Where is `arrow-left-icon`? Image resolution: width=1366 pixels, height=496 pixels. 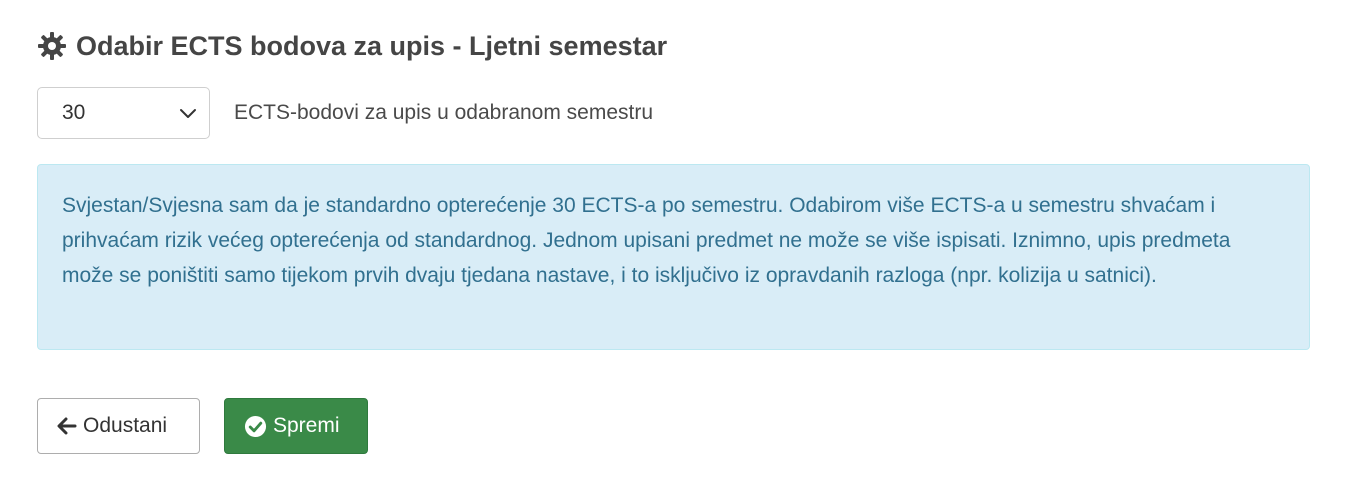
arrow-left-icon is located at coordinates (67, 426).